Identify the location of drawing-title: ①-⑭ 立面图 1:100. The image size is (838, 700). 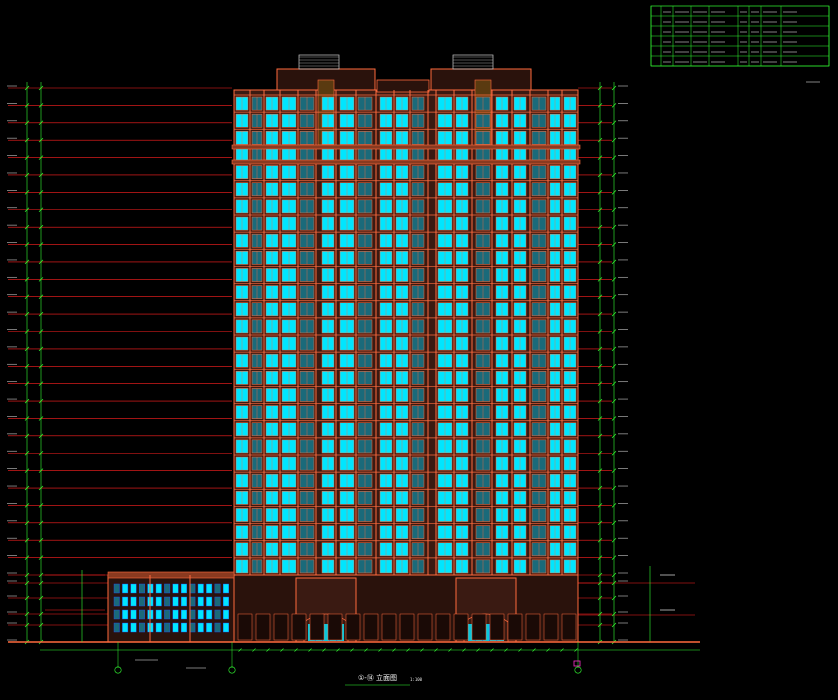
(384, 679).